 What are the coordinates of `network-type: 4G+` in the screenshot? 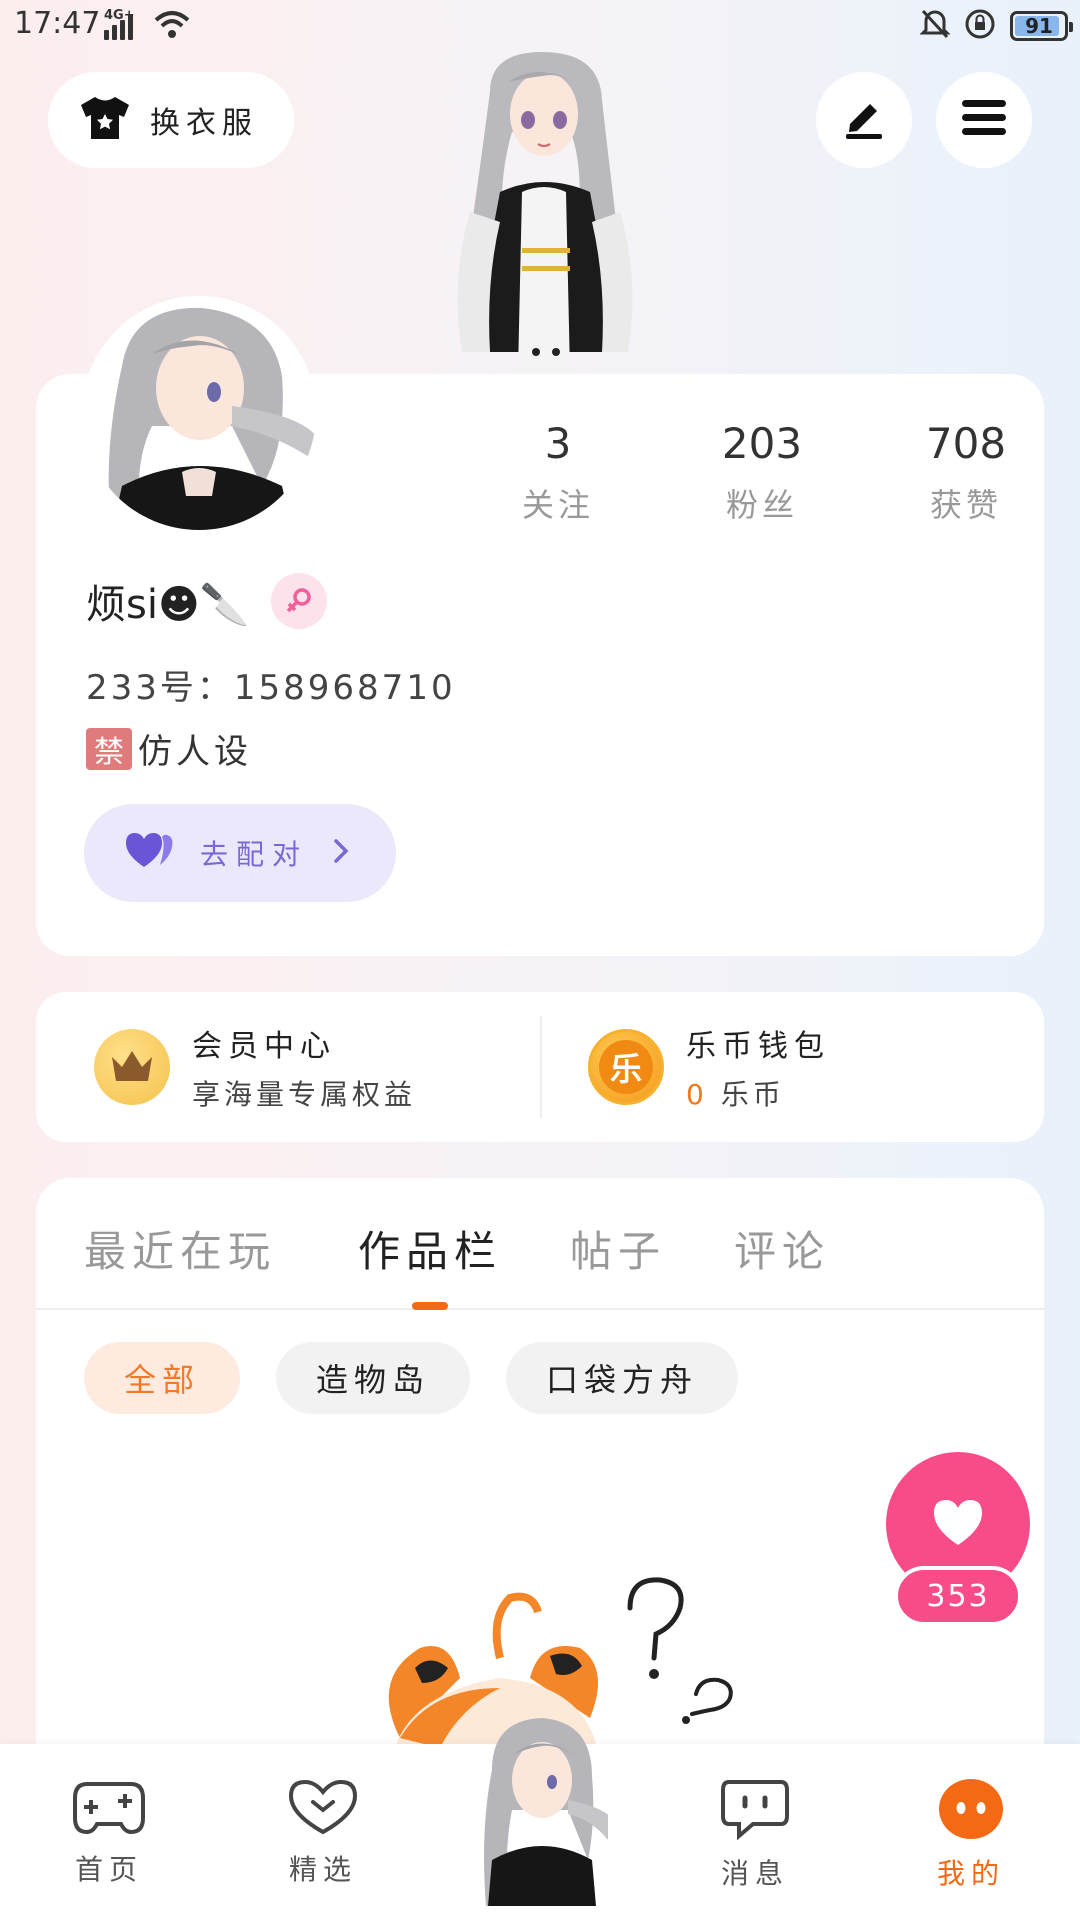 It's located at (119, 15).